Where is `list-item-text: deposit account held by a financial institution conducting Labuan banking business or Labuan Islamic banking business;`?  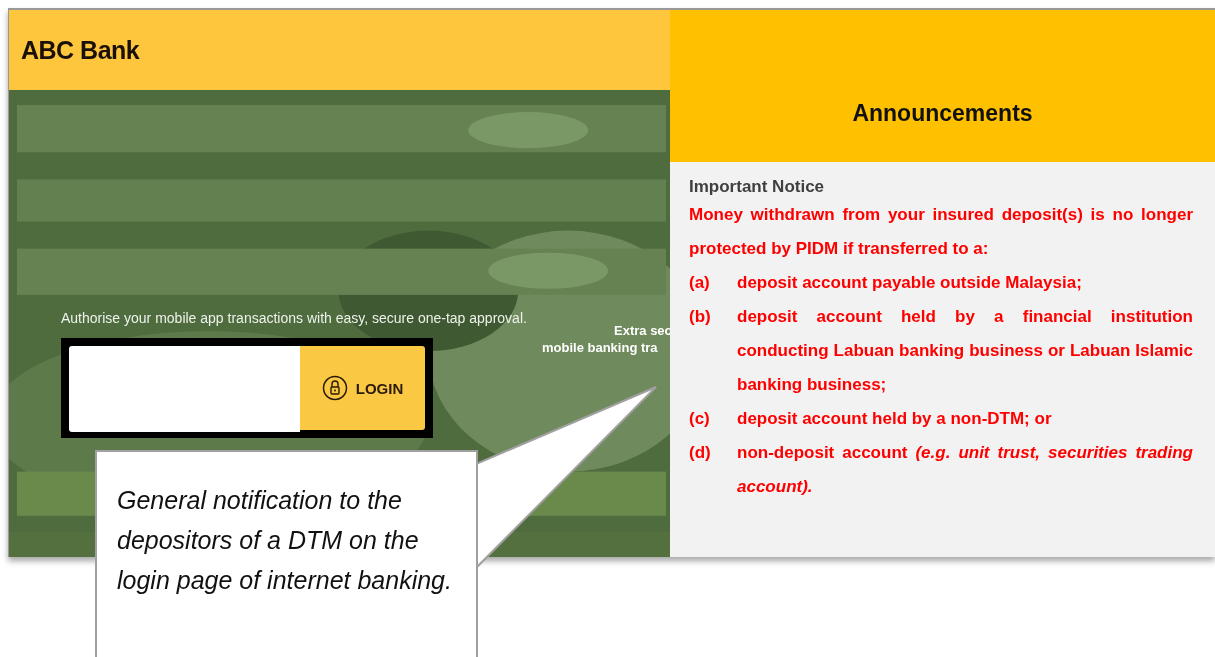
list-item-text: deposit account held by a financial institution conducting Labuan banking business or Labuan Islamic banking business; is located at coordinates (965, 351).